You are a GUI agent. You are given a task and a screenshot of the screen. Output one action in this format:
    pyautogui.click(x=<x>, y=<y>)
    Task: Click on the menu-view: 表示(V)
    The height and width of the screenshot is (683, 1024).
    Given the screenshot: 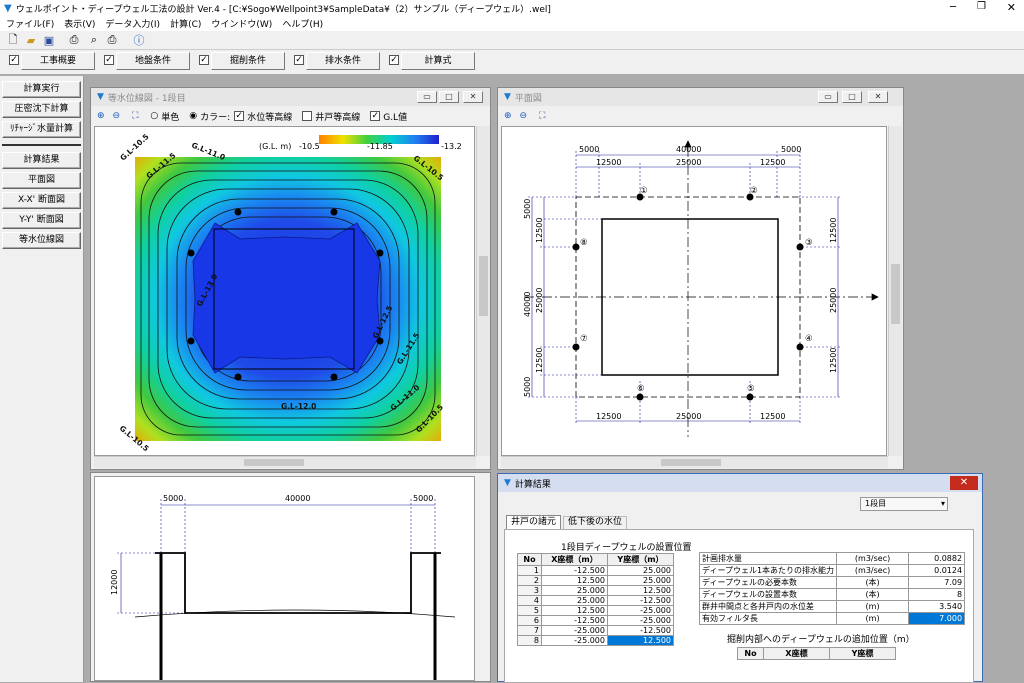 What is the action you would take?
    pyautogui.click(x=79, y=24)
    